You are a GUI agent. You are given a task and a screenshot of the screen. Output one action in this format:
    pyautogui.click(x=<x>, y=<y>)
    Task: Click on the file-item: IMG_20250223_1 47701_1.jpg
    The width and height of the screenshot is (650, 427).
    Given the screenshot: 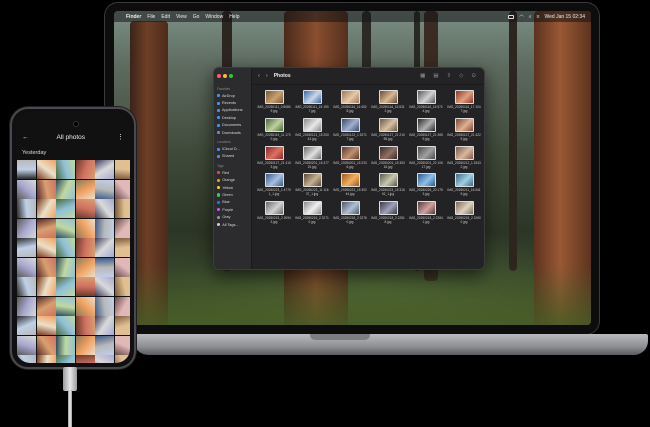 What is the action you would take?
    pyautogui.click(x=274, y=185)
    